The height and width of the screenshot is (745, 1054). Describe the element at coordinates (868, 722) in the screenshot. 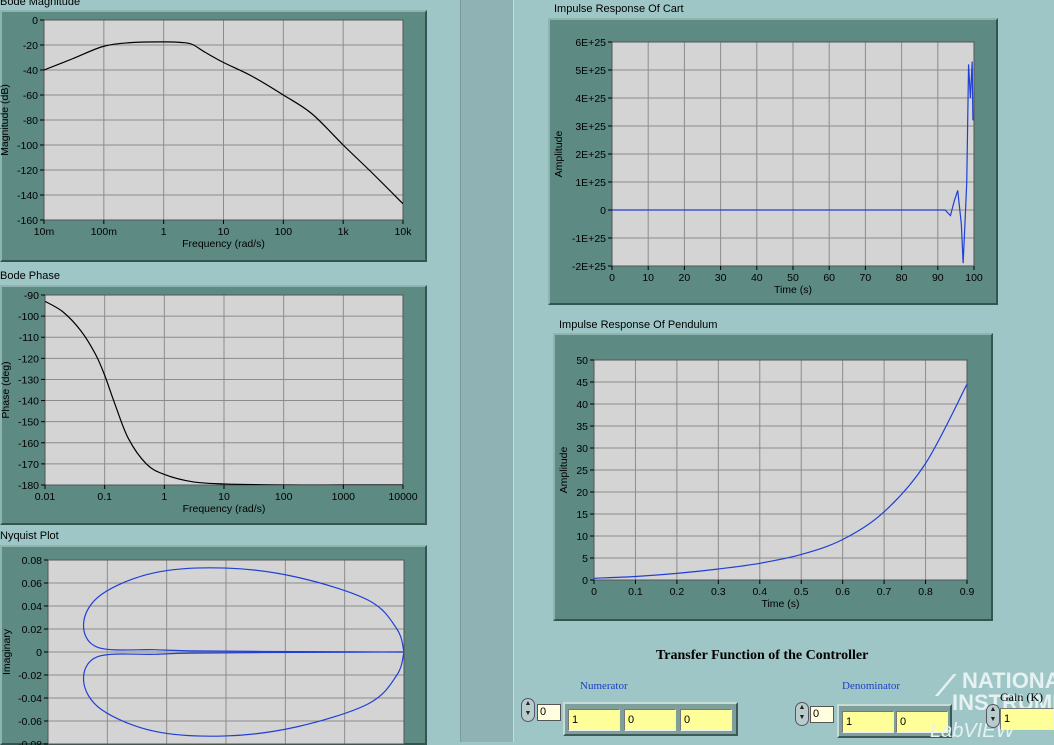

I see `denominator-element-0: 1` at that location.